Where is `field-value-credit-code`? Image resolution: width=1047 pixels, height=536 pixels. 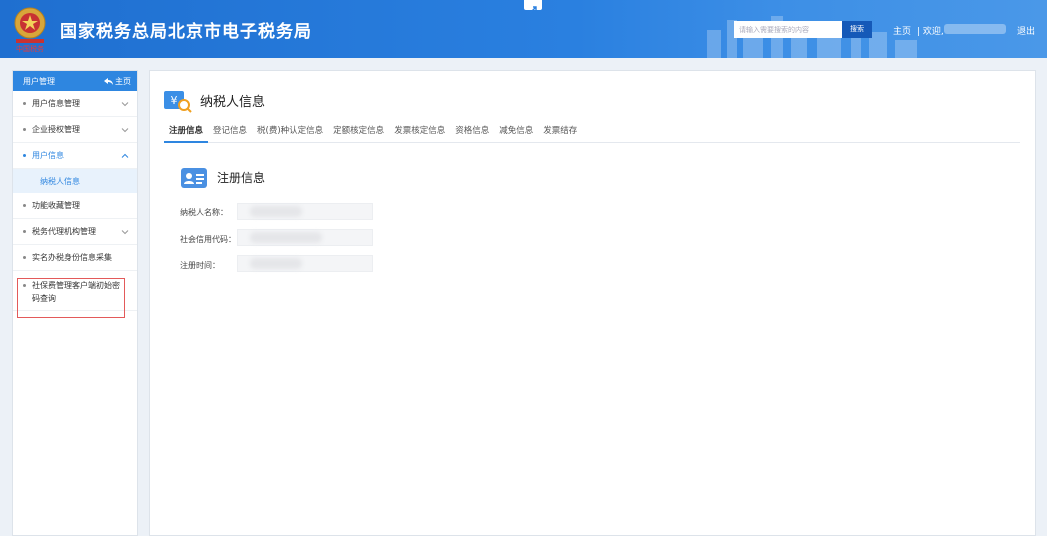 field-value-credit-code is located at coordinates (305, 237).